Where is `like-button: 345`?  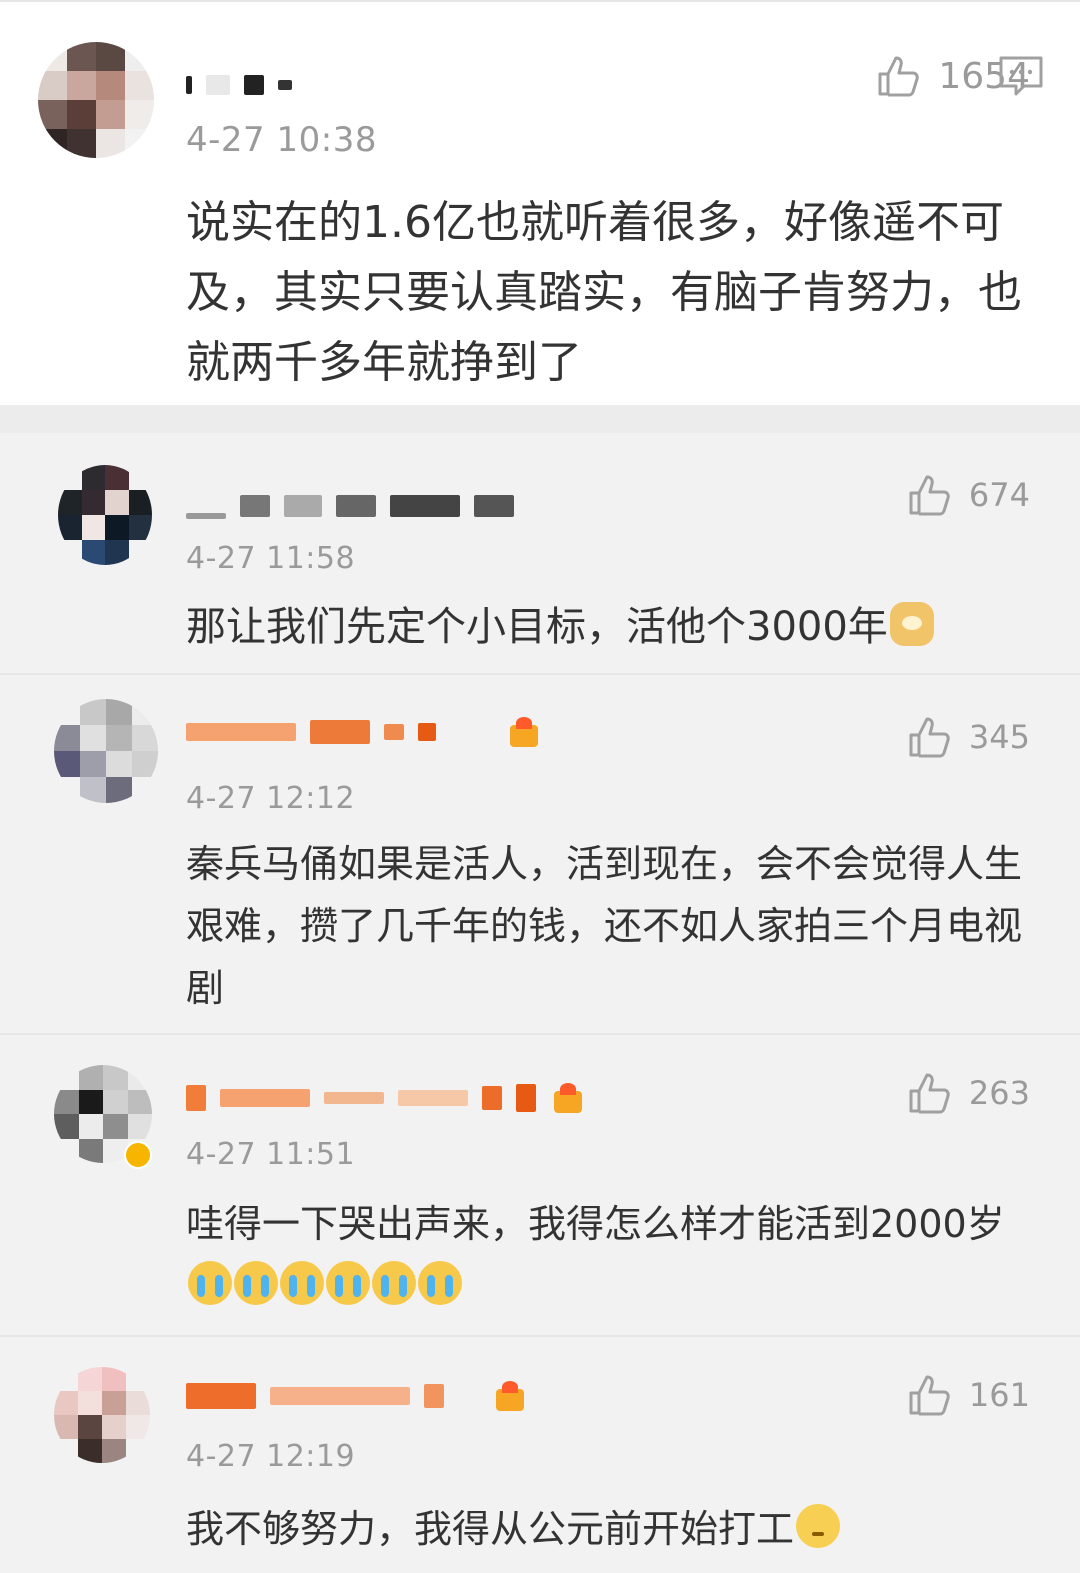 like-button: 345 is located at coordinates (968, 737).